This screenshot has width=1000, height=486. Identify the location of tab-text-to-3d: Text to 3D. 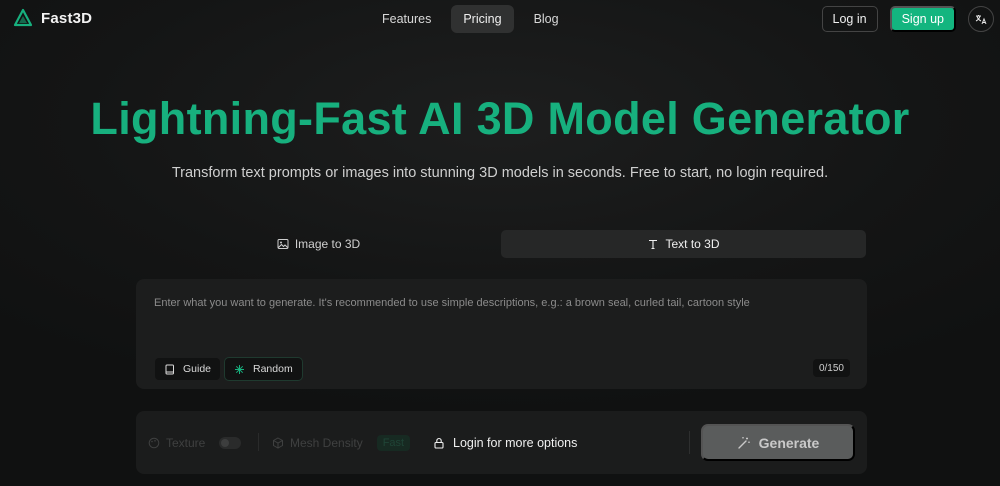
(683, 244).